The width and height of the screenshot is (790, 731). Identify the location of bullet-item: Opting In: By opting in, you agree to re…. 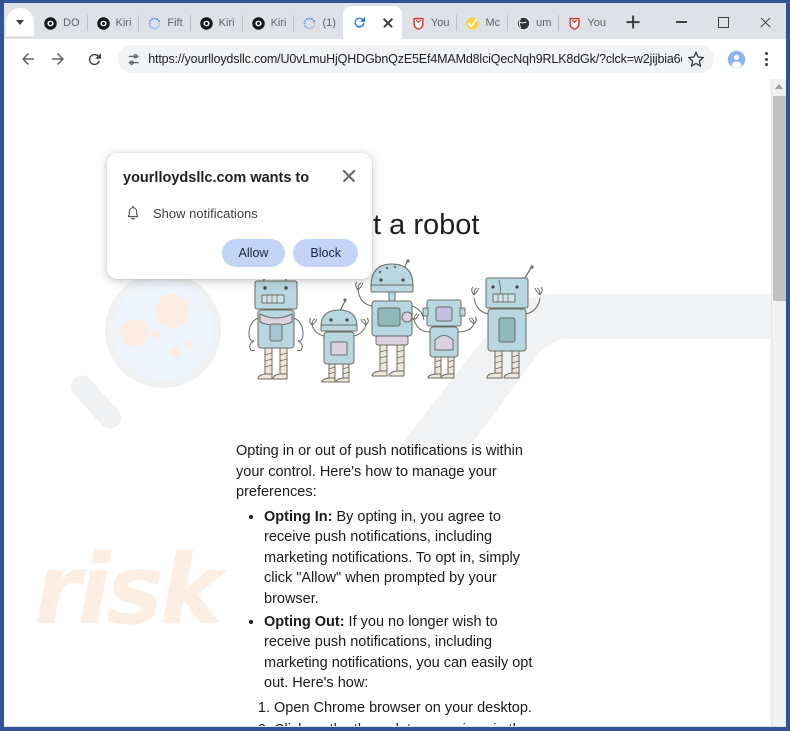
(402, 558).